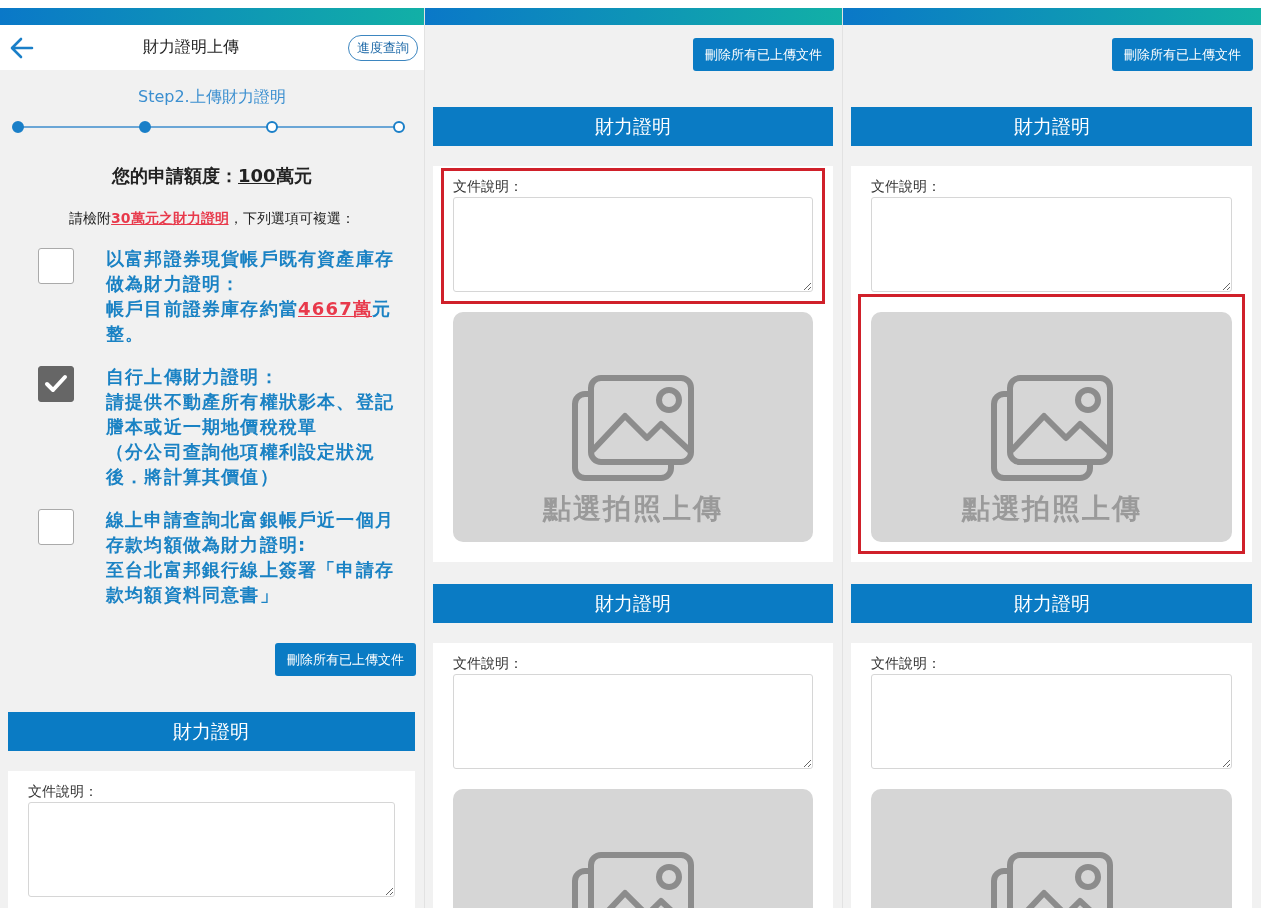 The image size is (1261, 908). What do you see at coordinates (193, 377) in the screenshot?
I see `option-title: 自行上傳財力證明：` at bounding box center [193, 377].